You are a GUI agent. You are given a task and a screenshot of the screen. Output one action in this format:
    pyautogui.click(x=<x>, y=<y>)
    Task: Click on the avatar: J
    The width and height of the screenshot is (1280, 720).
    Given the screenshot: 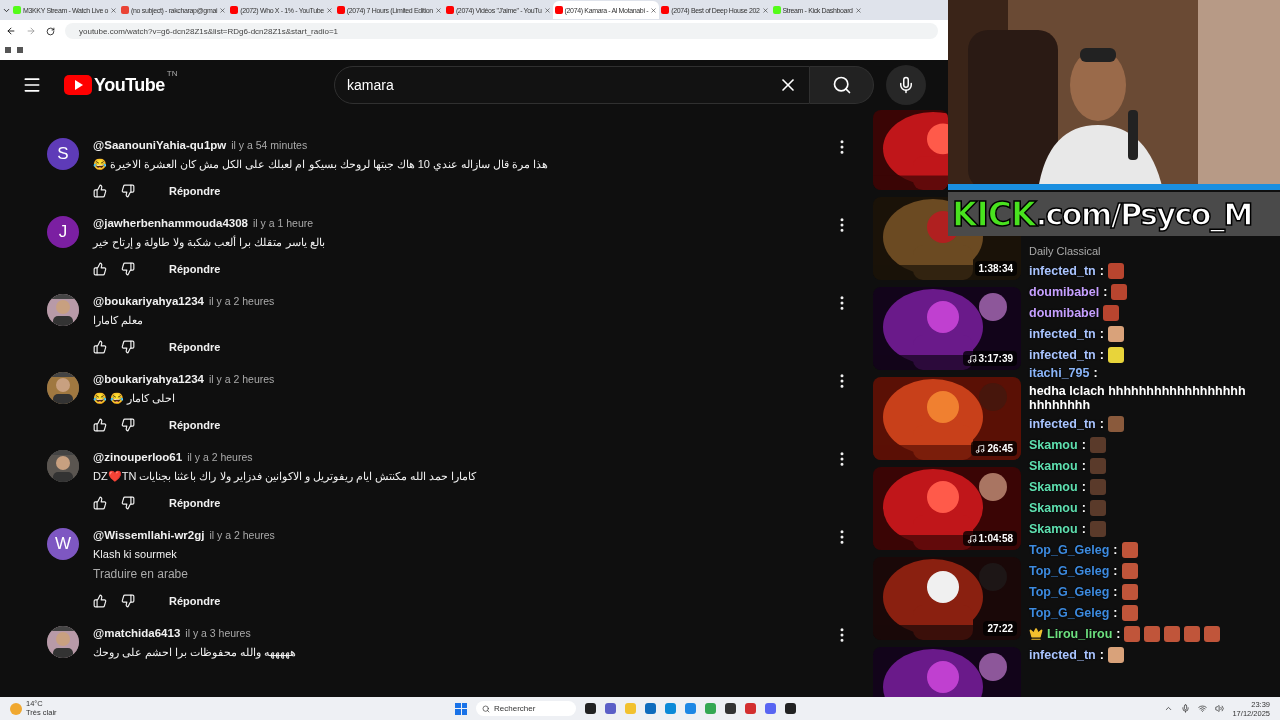 What is the action you would take?
    pyautogui.click(x=63, y=232)
    